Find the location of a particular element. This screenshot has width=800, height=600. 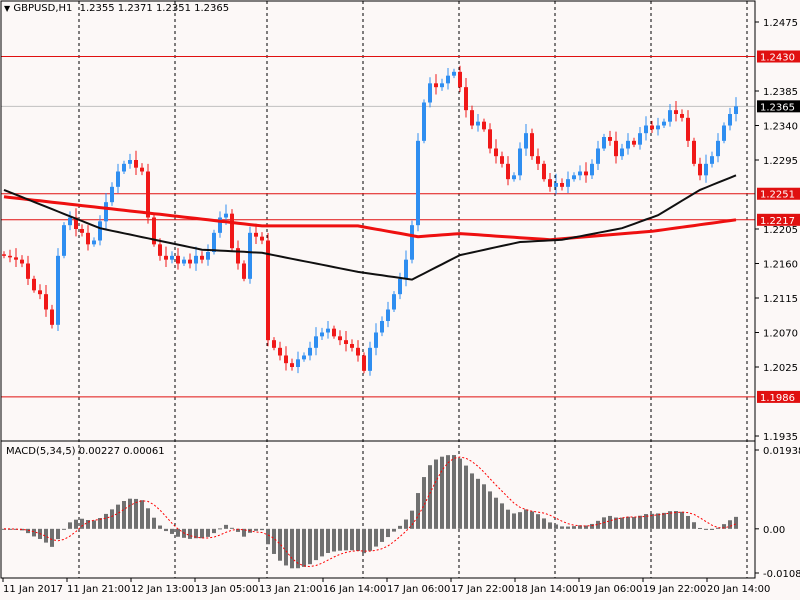

y-tick-label: 1.2070 is located at coordinates (780, 334).